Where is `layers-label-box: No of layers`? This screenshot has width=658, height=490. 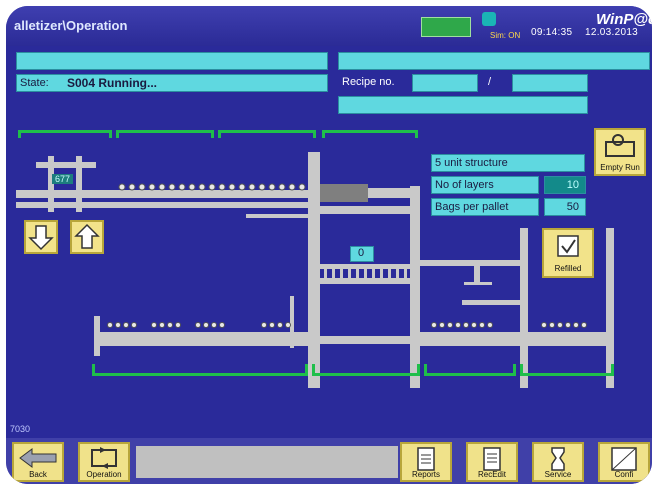
layers-label-box: No of layers is located at coordinates (485, 185).